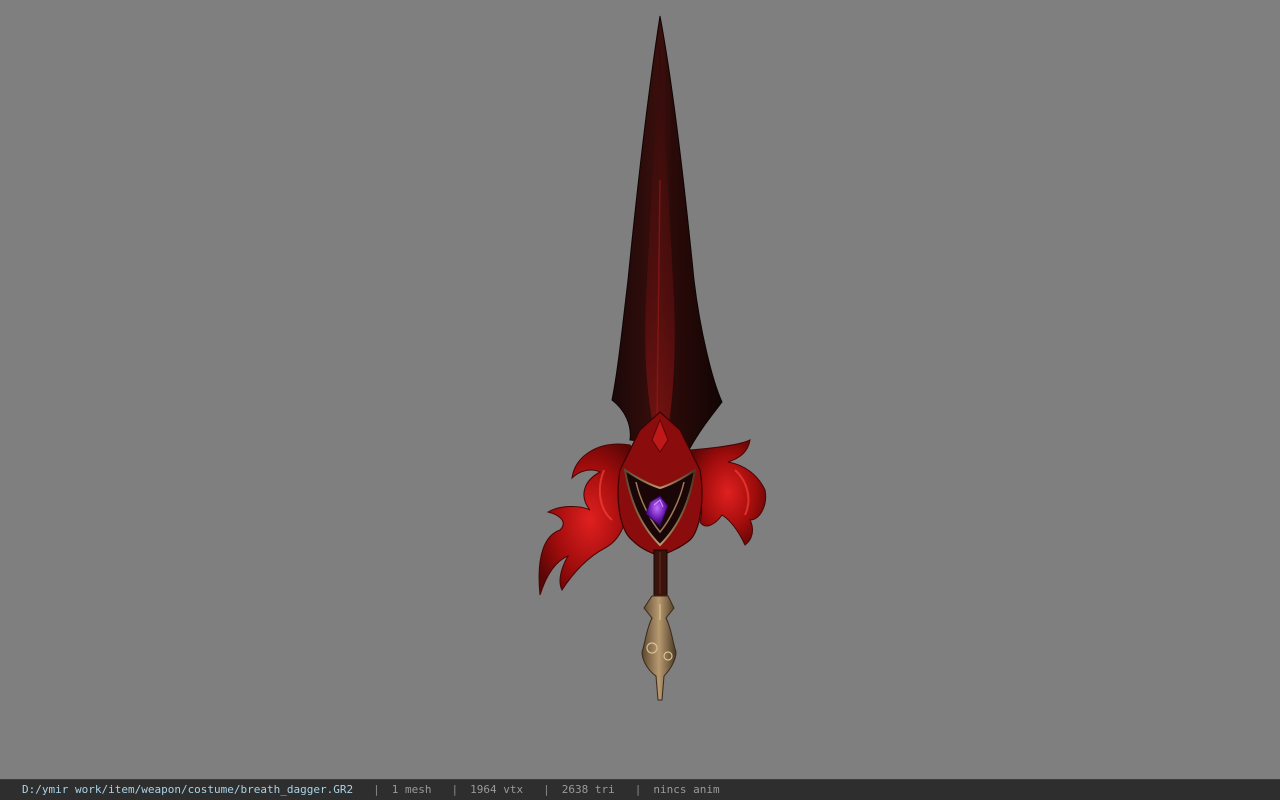 The width and height of the screenshot is (1280, 800). What do you see at coordinates (667, 232) in the screenshot?
I see `blade` at bounding box center [667, 232].